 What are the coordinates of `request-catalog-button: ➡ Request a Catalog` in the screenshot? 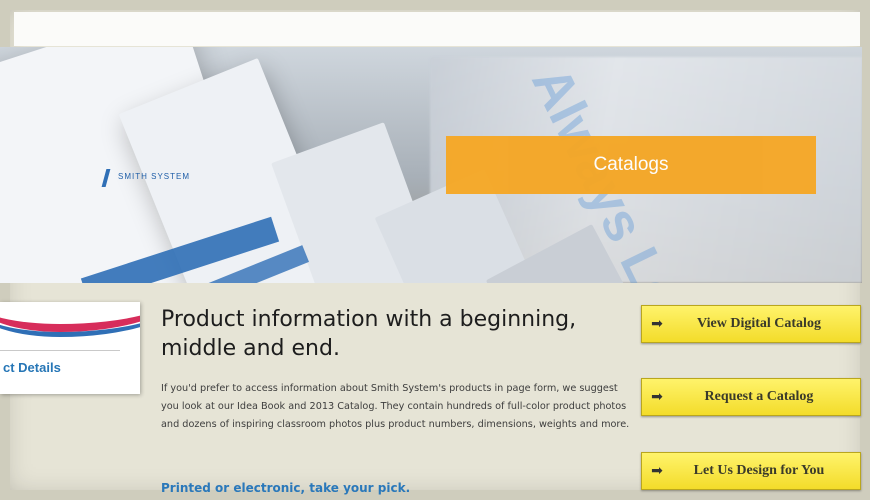 It's located at (751, 397).